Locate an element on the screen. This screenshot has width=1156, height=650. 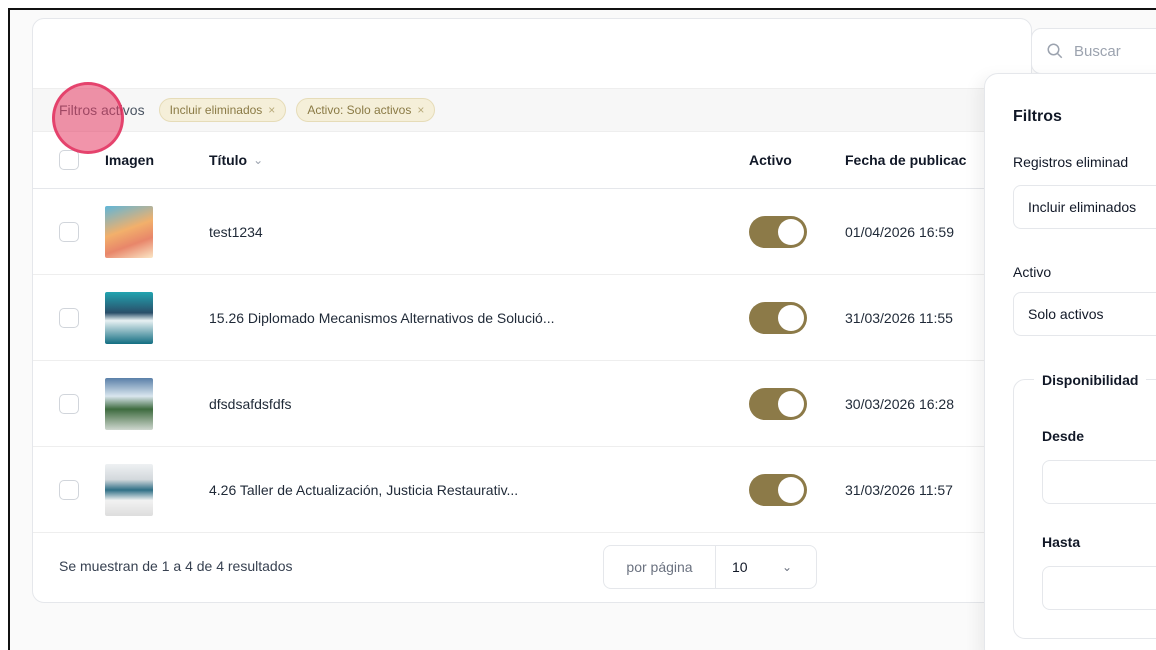
from-date-label: Desde is located at coordinates (1063, 436).